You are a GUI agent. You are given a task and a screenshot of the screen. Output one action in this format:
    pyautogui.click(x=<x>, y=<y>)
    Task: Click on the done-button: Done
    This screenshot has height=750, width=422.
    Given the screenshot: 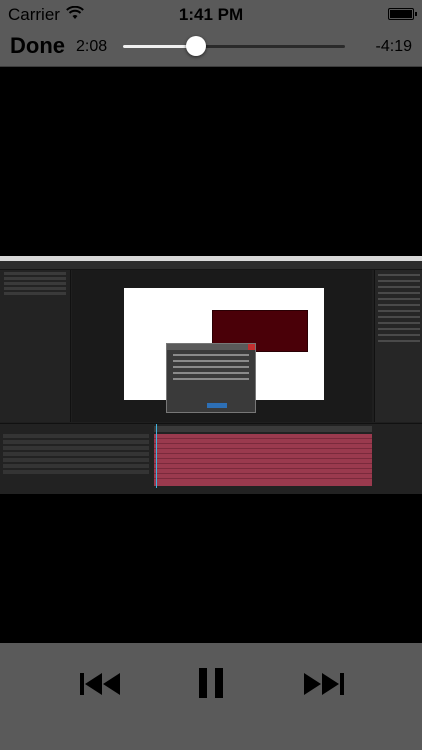 What is the action you would take?
    pyautogui.click(x=37, y=46)
    